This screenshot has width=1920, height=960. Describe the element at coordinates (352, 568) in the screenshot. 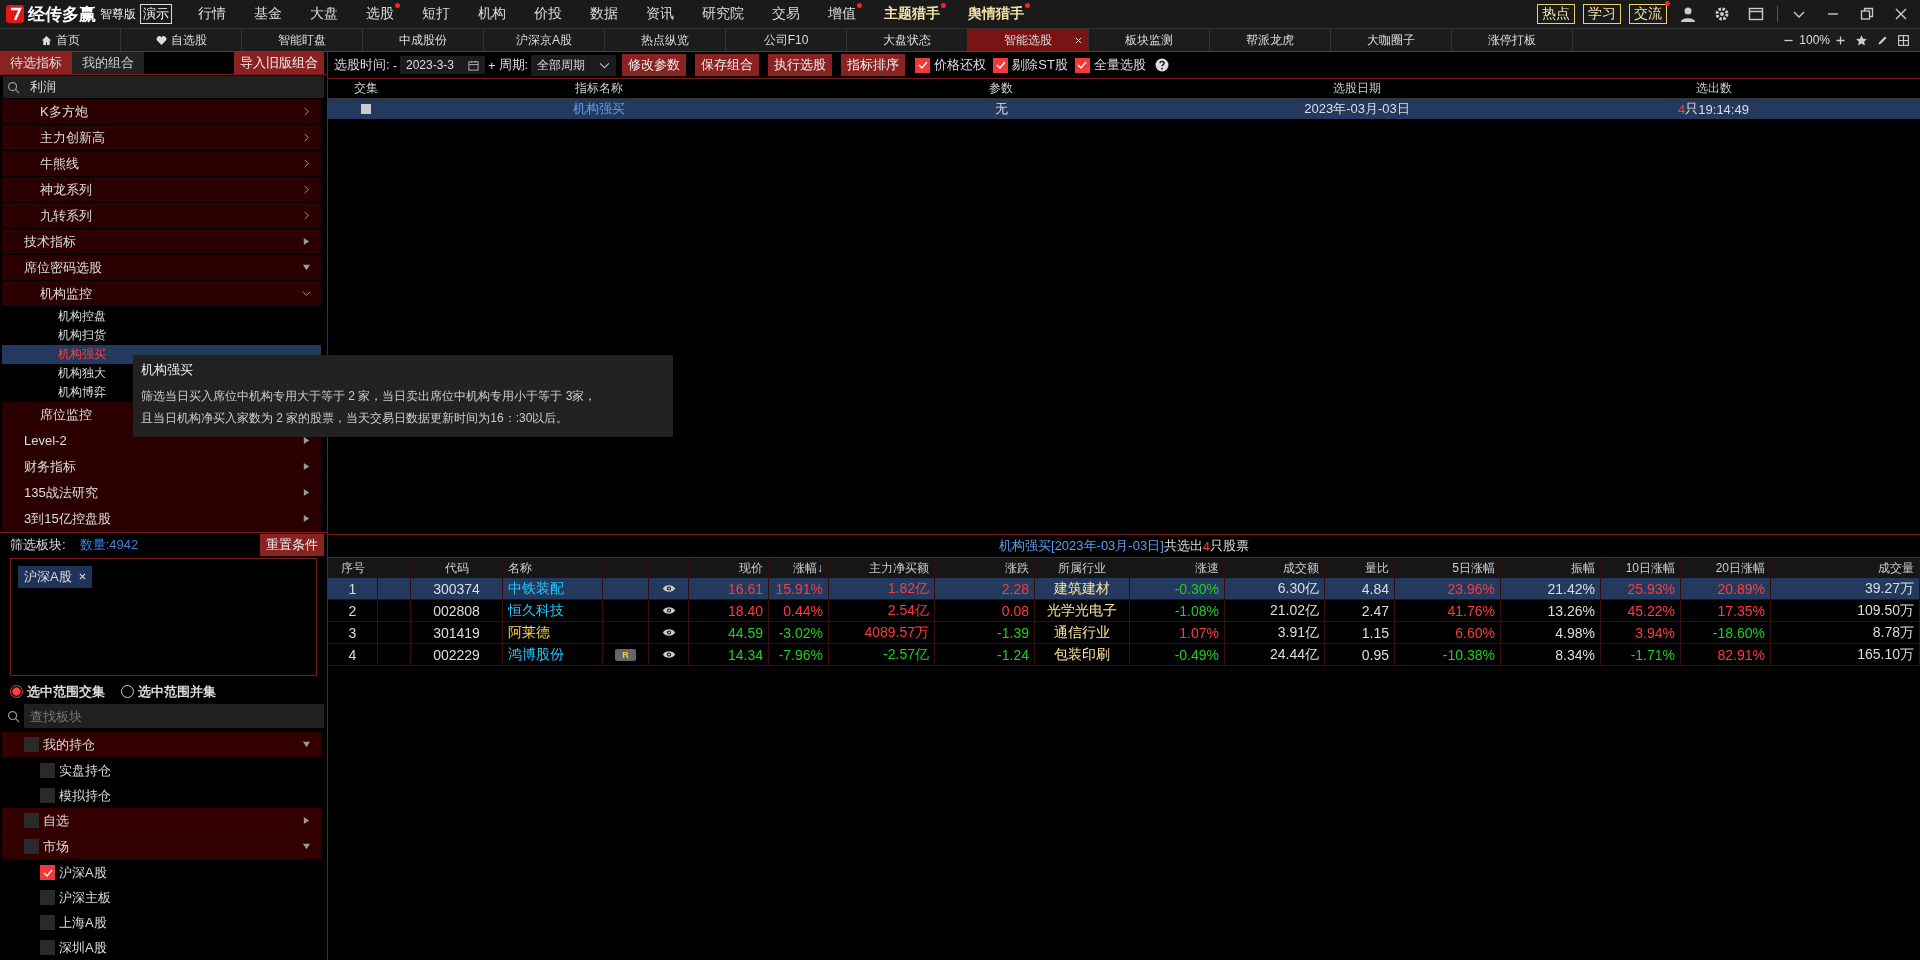

I see `column-header: 序号` at that location.